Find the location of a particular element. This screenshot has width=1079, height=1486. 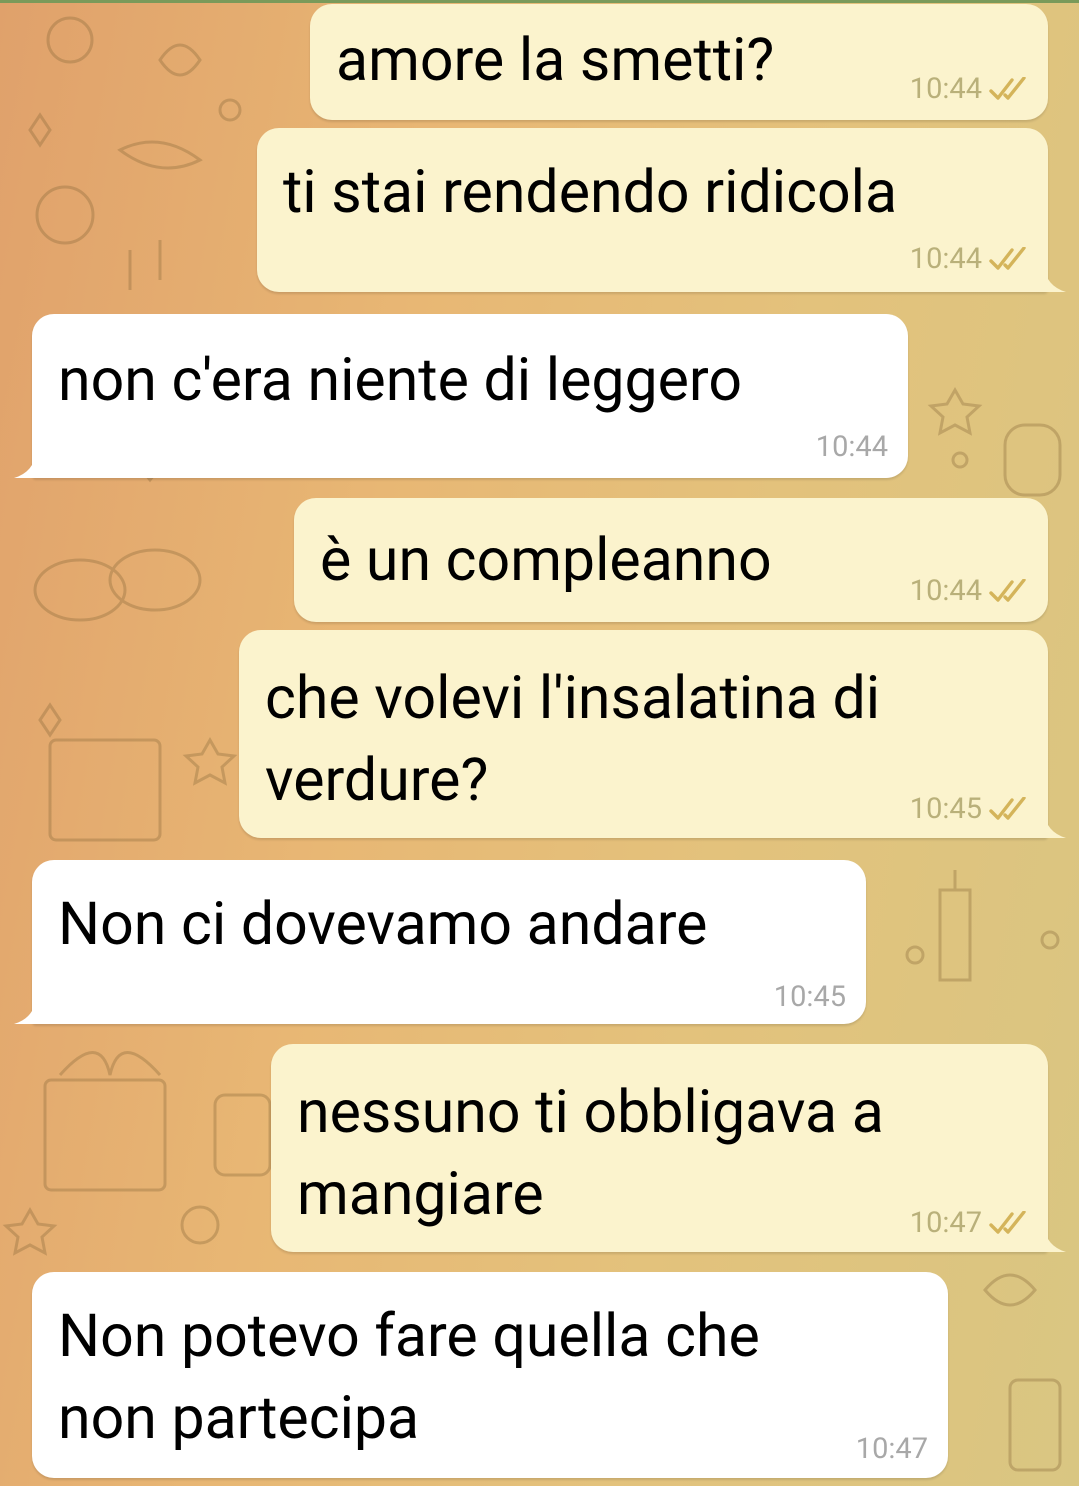

message-text: amore la smetti? is located at coordinates (555, 60).